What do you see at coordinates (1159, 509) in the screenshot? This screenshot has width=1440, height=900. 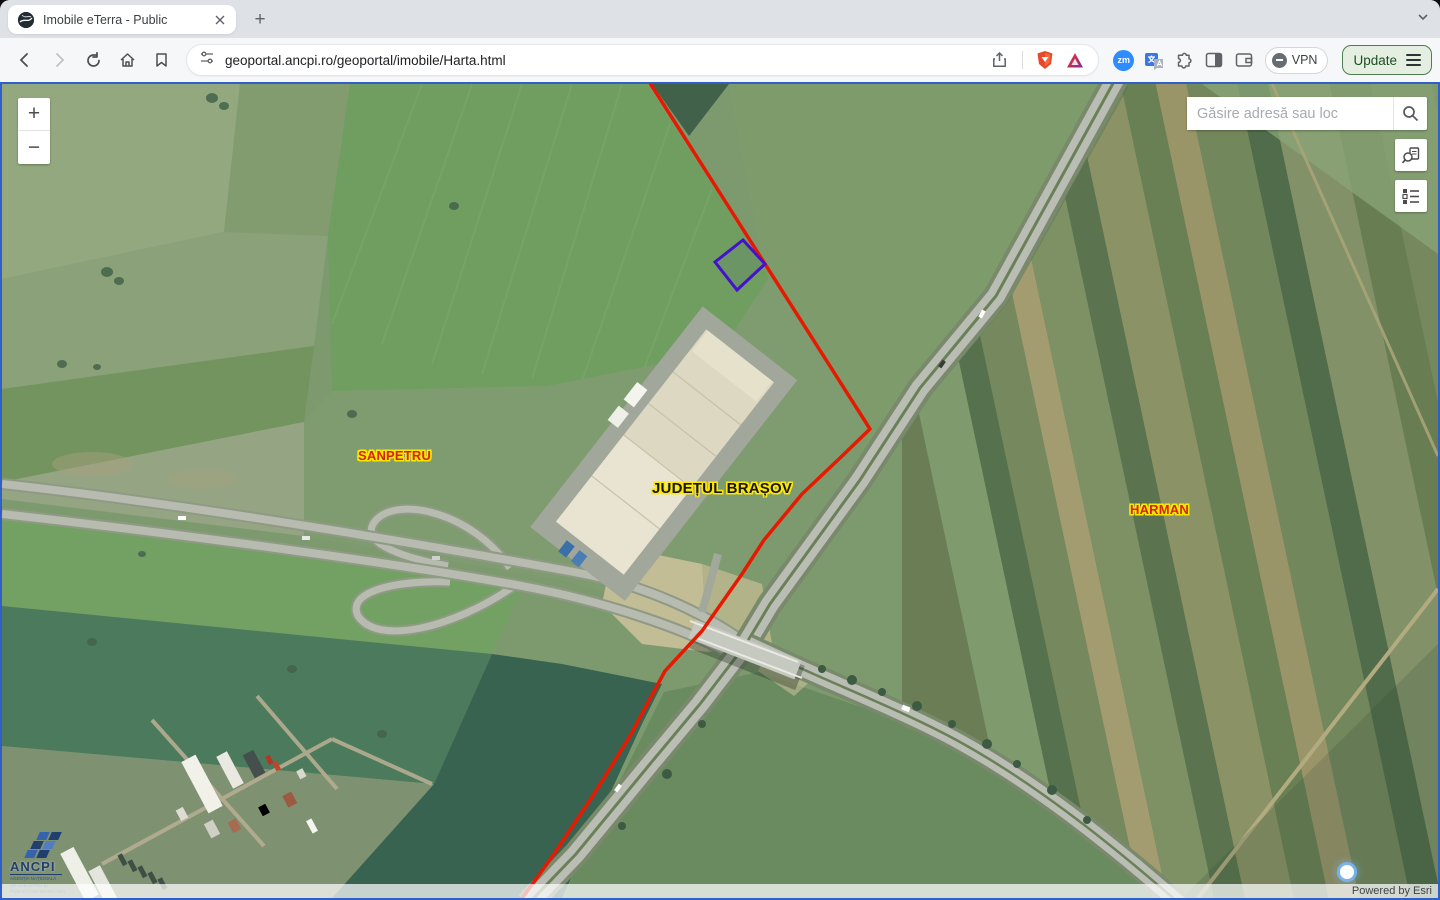 I see `place-label-harman: HARMAN` at bounding box center [1159, 509].